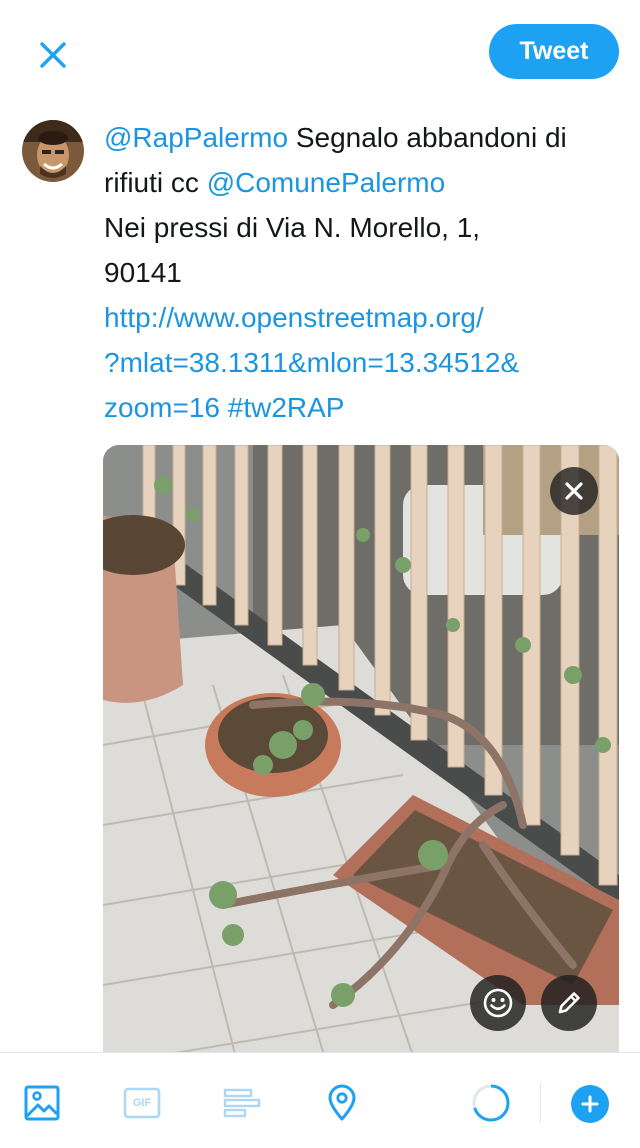  Describe the element at coordinates (162, 407) in the screenshot. I see `url-line-3: zoom=16` at that location.